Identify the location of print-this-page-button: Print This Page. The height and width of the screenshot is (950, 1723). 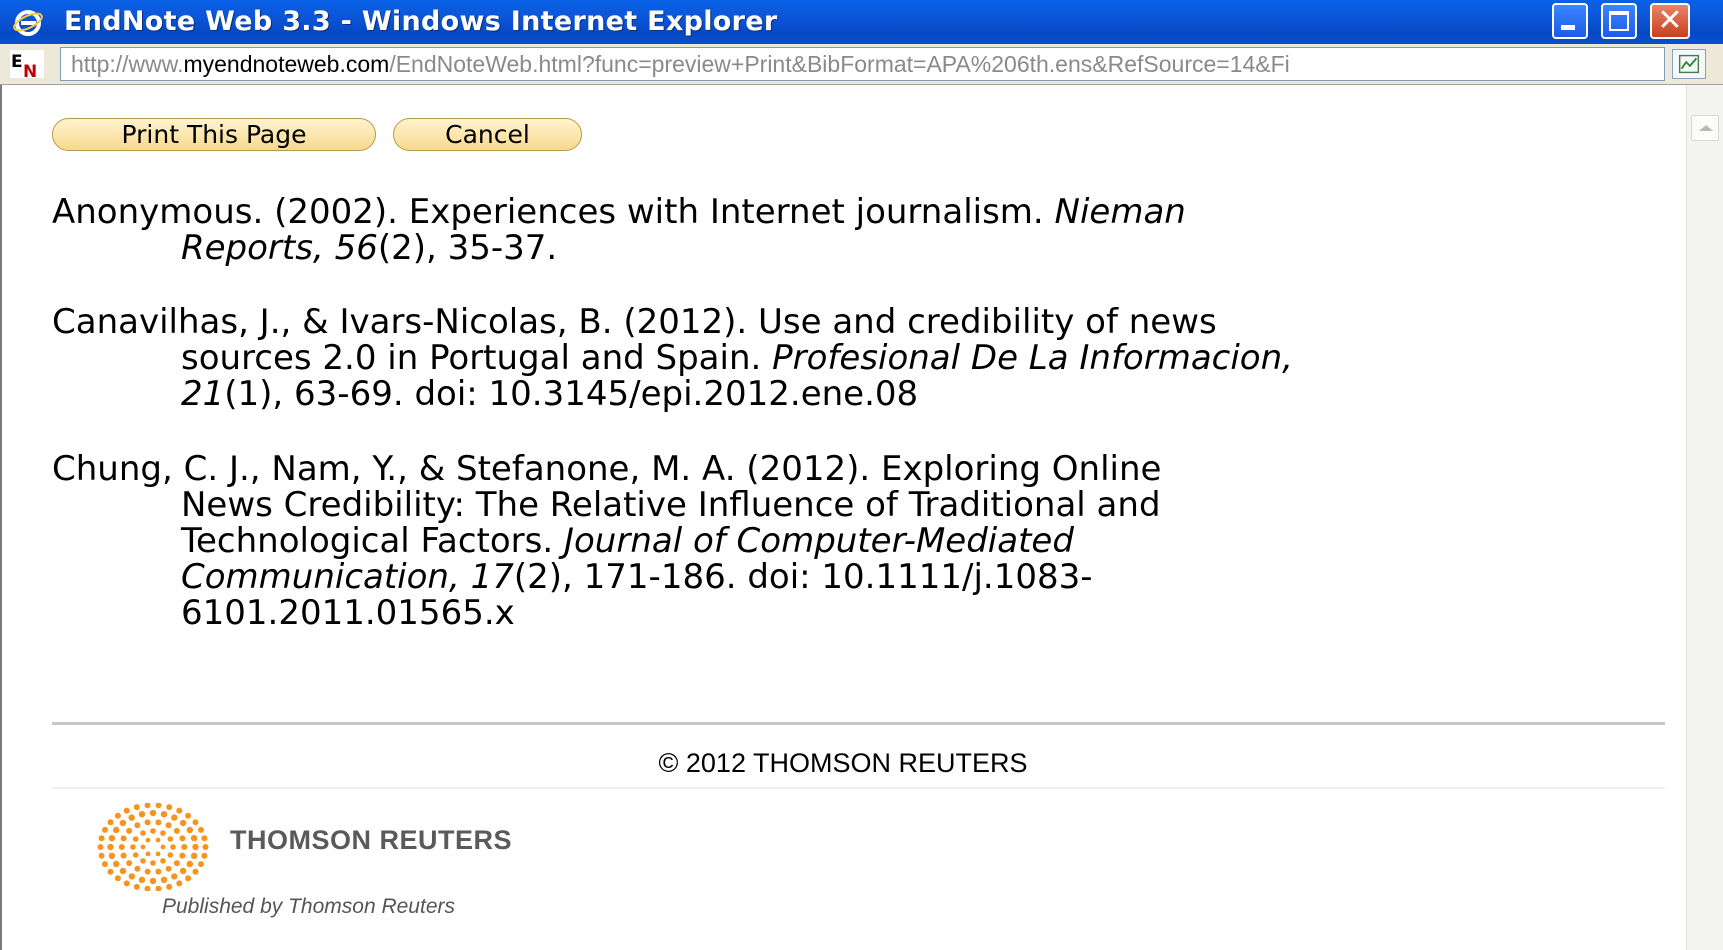
(214, 134).